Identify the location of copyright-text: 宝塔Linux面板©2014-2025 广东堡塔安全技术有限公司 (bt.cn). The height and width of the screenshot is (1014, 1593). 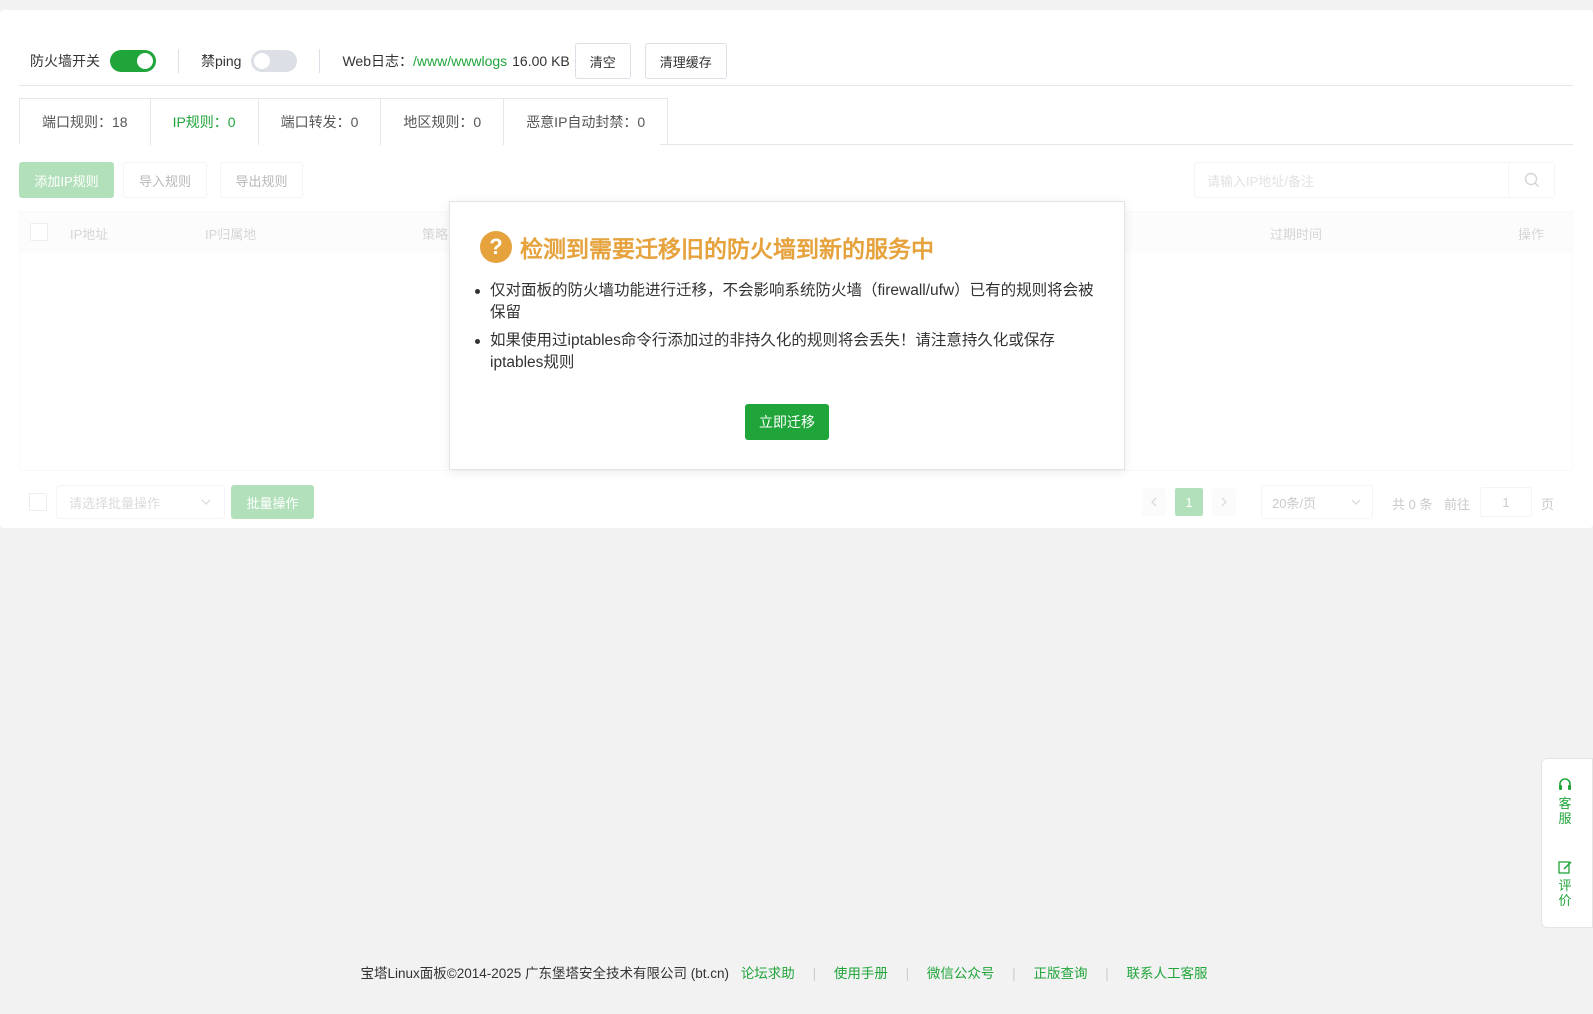
(545, 973).